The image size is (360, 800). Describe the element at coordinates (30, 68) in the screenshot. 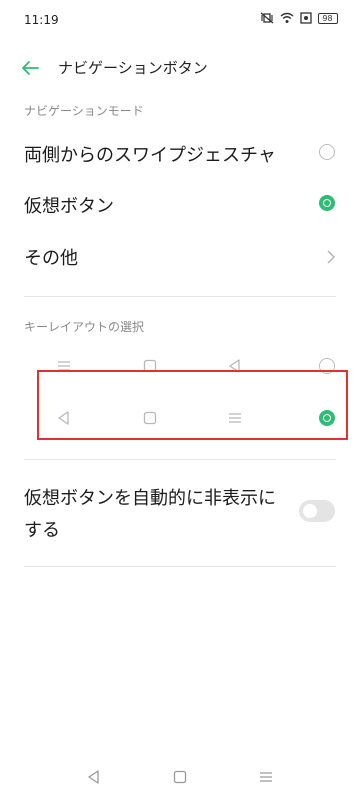

I see `back-arrow-icon` at that location.